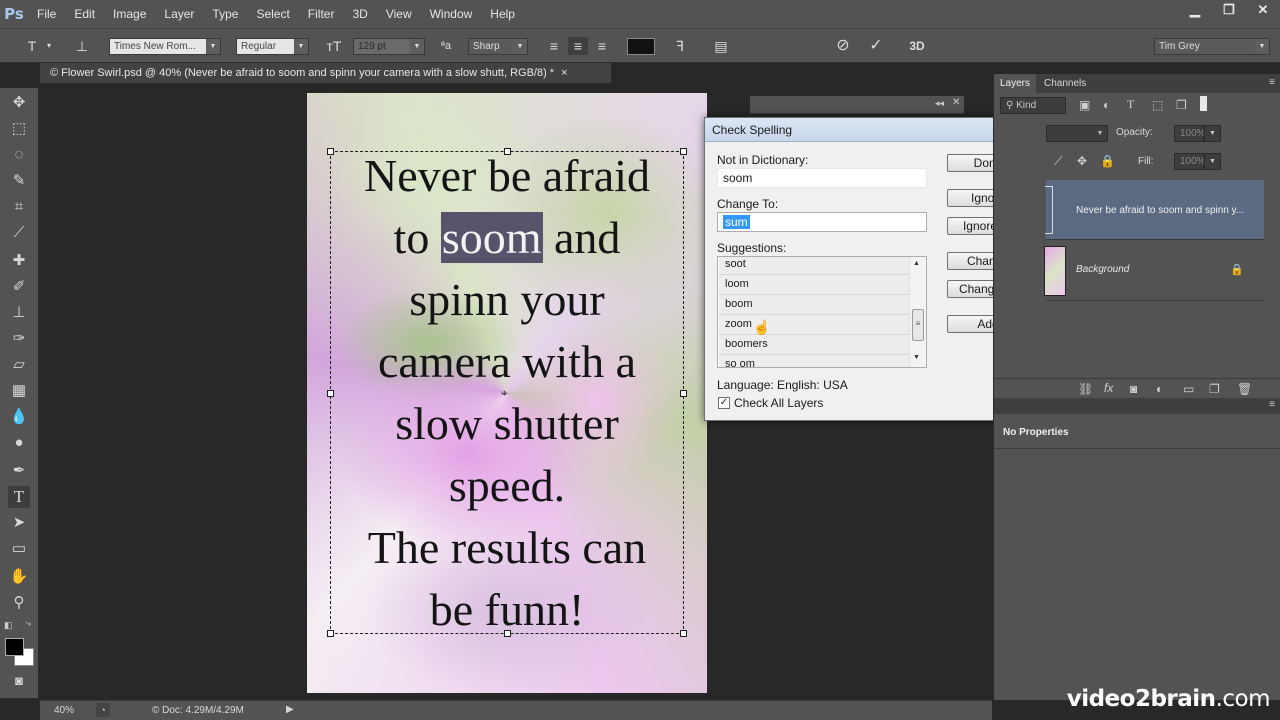 The image size is (1280, 720). Describe the element at coordinates (1159, 389) in the screenshot. I see `adjustment-layer-icon: ◐` at that location.